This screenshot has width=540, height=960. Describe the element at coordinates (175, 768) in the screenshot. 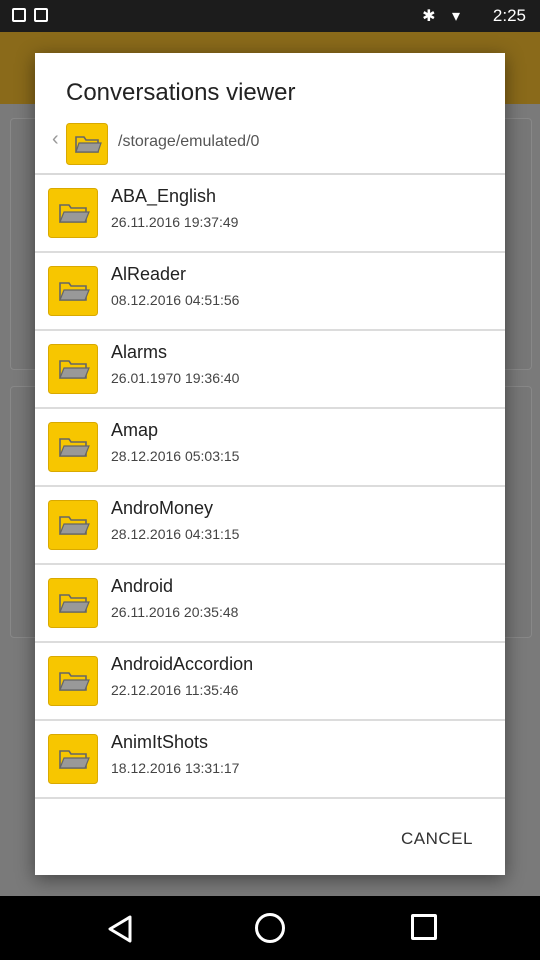

I see `folder-date: 18.12.2016 13:31:17` at that location.